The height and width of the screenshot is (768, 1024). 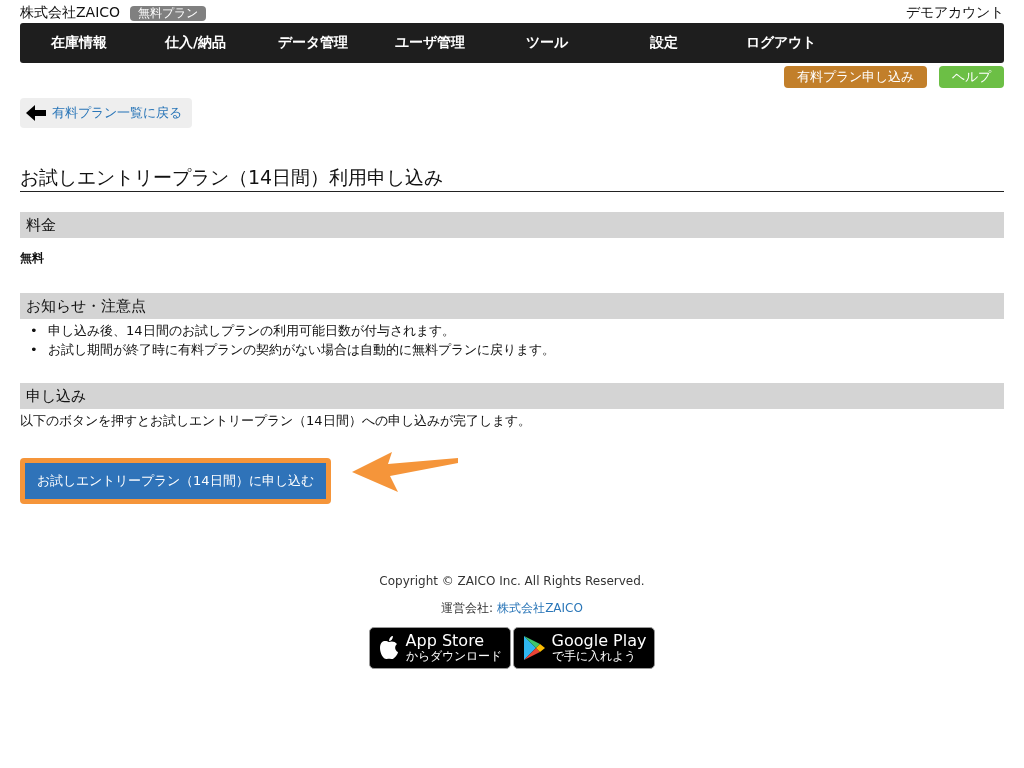 I want to click on nav-link: 仕入/納品, so click(x=195, y=43).